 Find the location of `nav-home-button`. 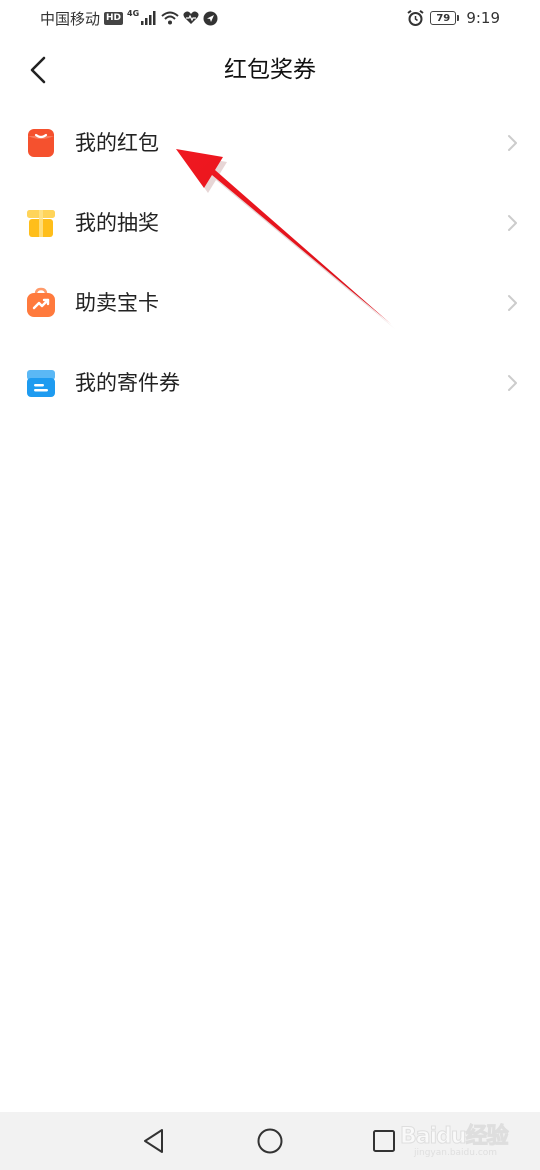

nav-home-button is located at coordinates (270, 1141).